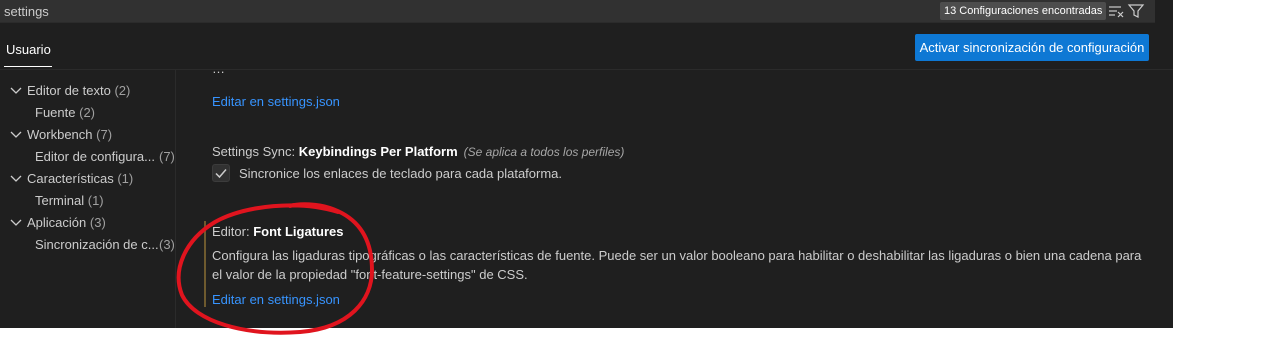 The width and height of the screenshot is (1273, 340). What do you see at coordinates (1116, 11) in the screenshot?
I see `clear-filter-icon` at bounding box center [1116, 11].